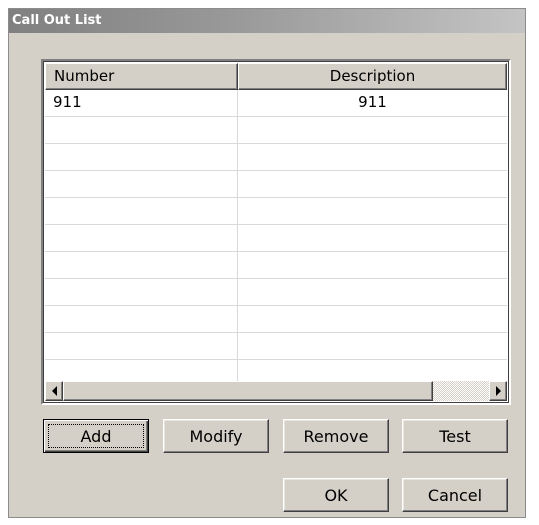  I want to click on remove-button: Remove, so click(336, 436).